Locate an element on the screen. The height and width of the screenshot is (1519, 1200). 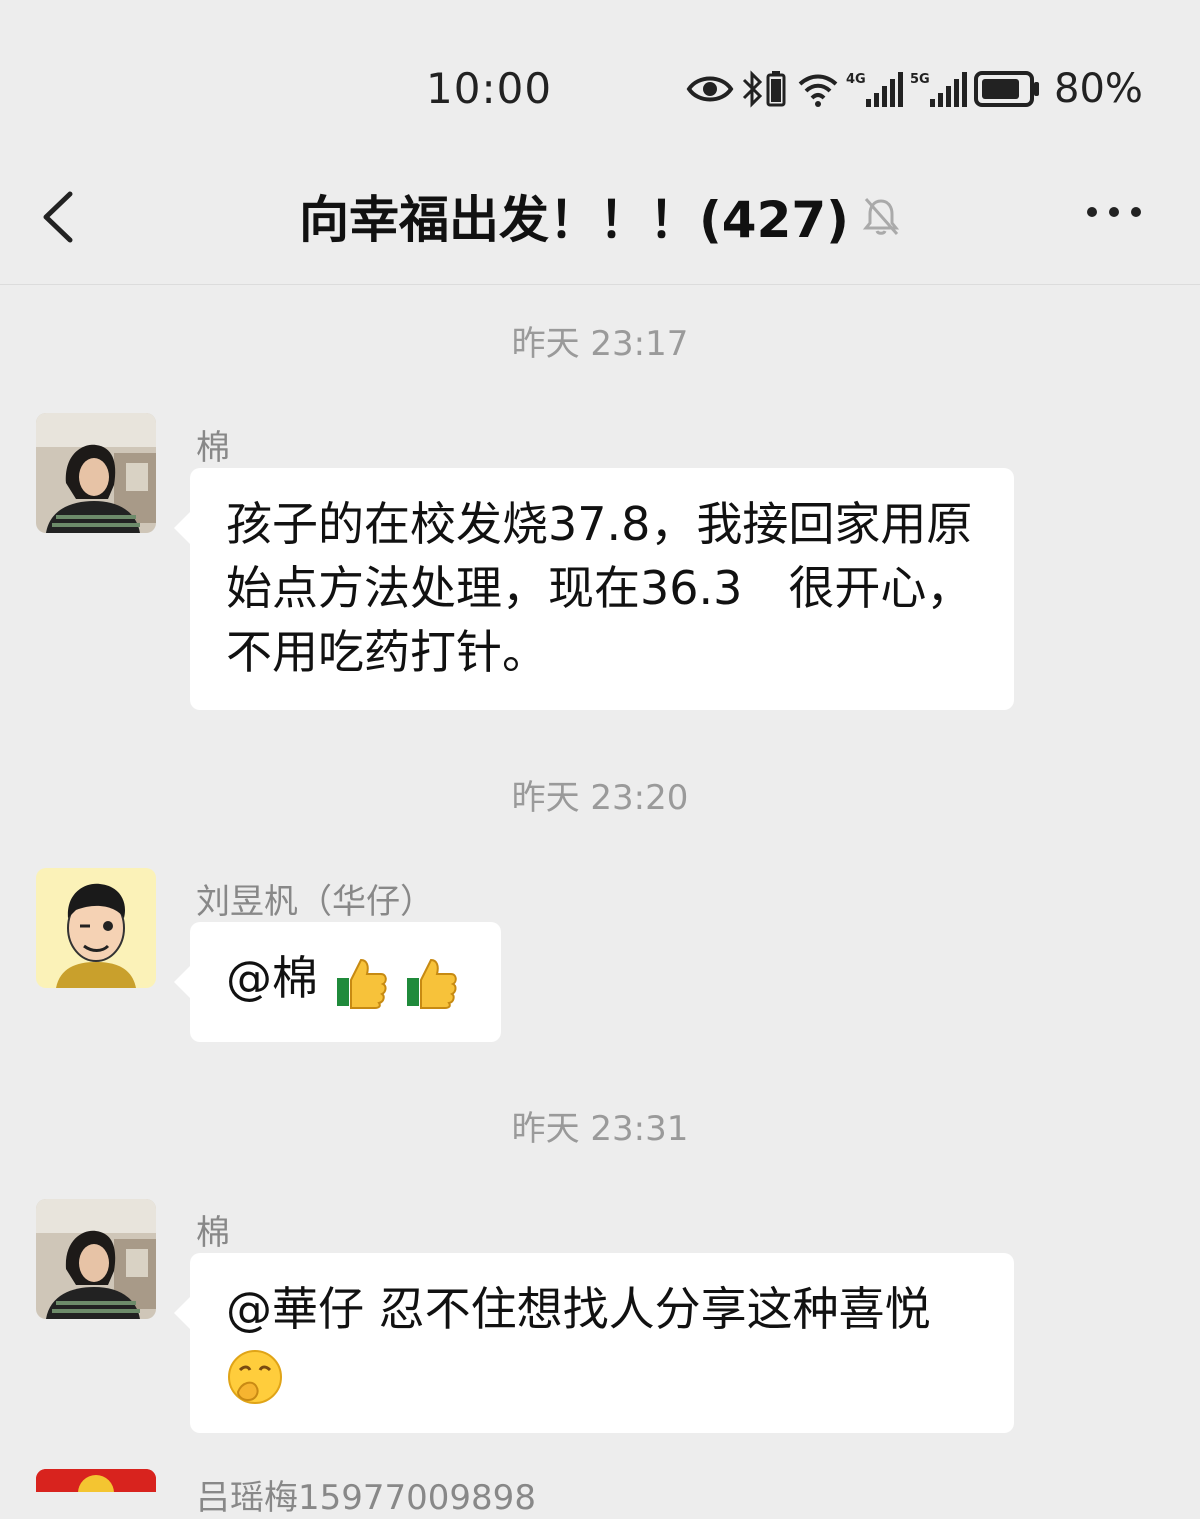
mute-bell-icon is located at coordinates (881, 216).